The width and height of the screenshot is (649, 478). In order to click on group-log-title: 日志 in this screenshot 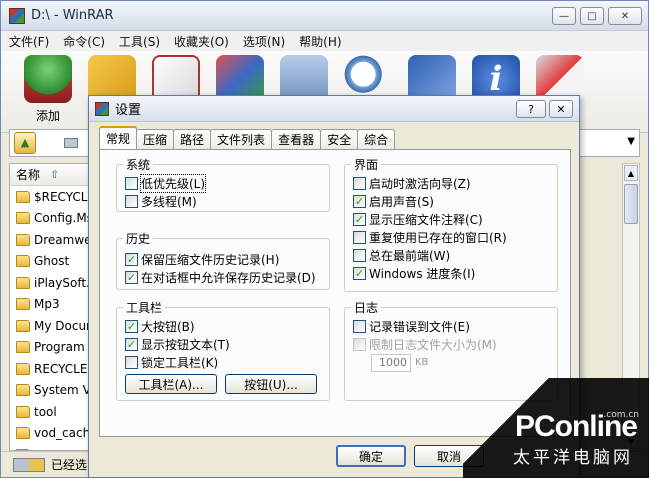, I will do `click(366, 307)`.